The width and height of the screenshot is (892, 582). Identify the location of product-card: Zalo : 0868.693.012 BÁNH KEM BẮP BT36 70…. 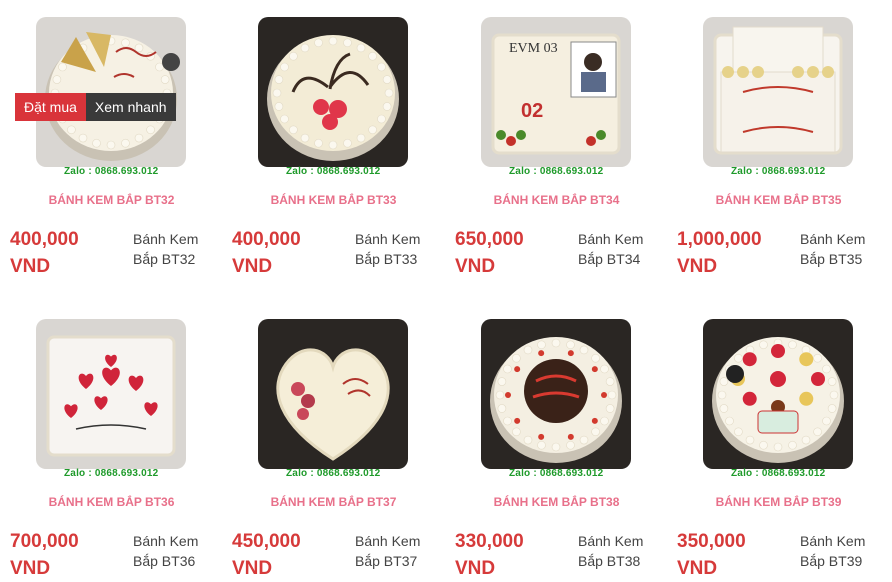
(111, 440).